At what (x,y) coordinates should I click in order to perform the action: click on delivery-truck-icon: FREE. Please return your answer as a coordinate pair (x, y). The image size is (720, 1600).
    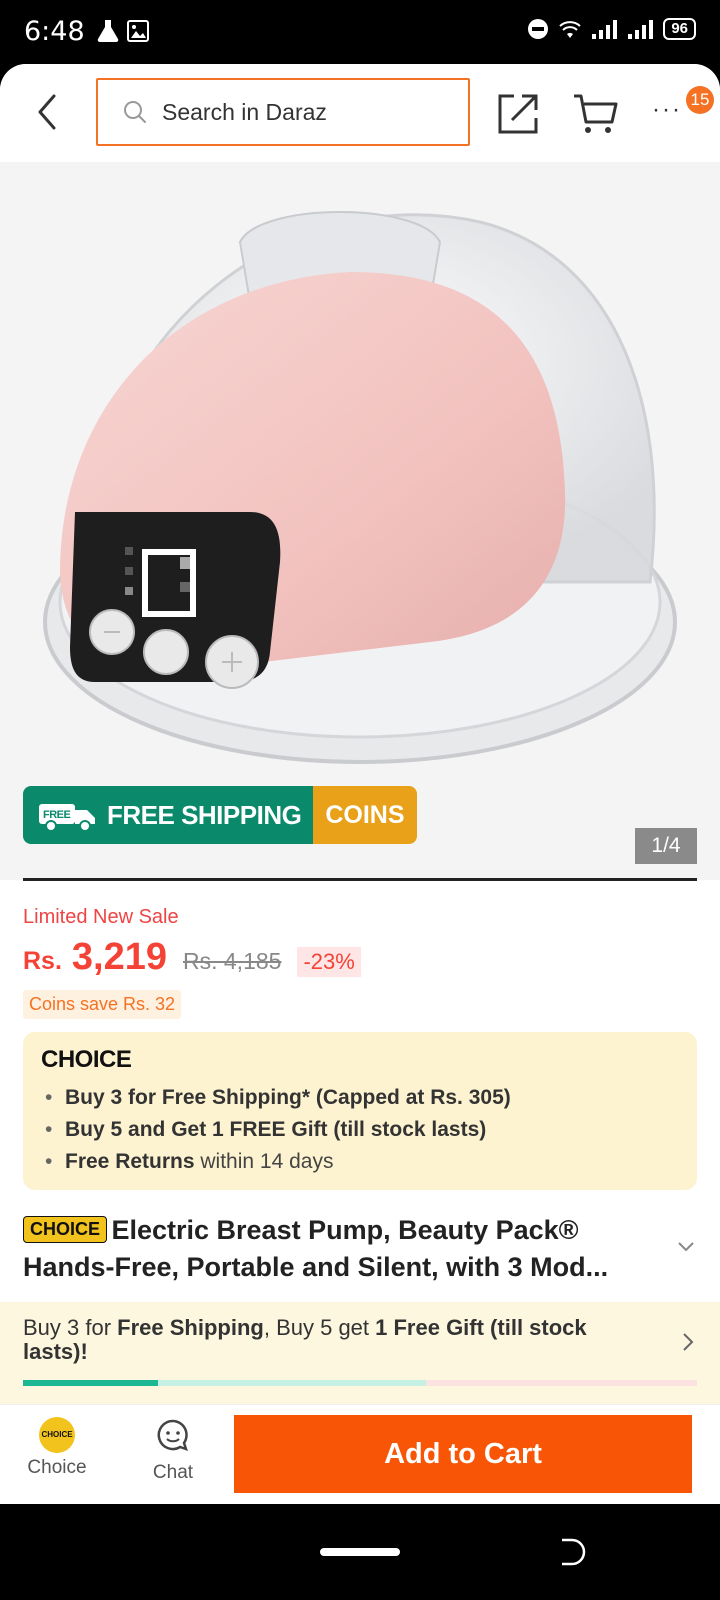
    Looking at the image, I should click on (67, 818).